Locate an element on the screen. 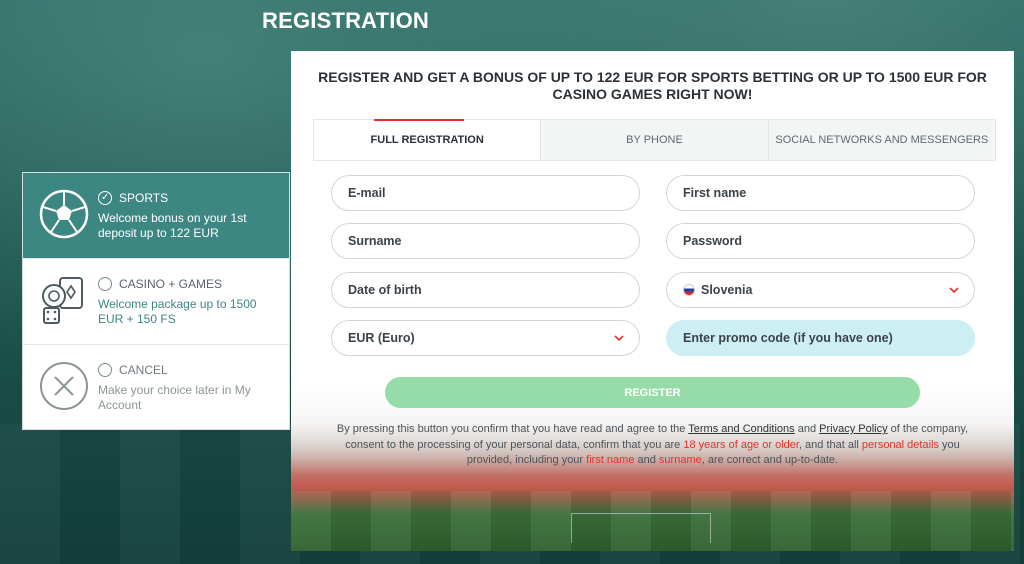  currency-value: EUR (Euro) is located at coordinates (381, 338).